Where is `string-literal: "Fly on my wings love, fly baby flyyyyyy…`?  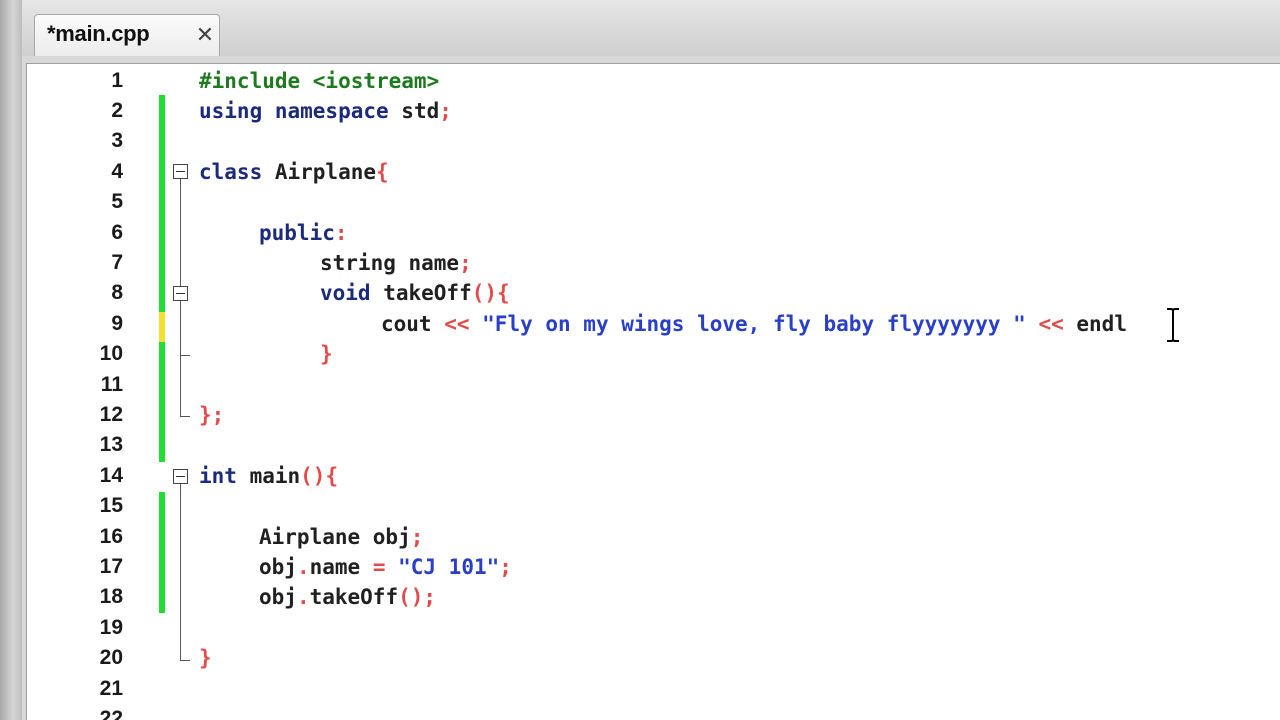
string-literal: "Fly on my wings love, fly baby flyyyyyy… is located at coordinates (747, 324).